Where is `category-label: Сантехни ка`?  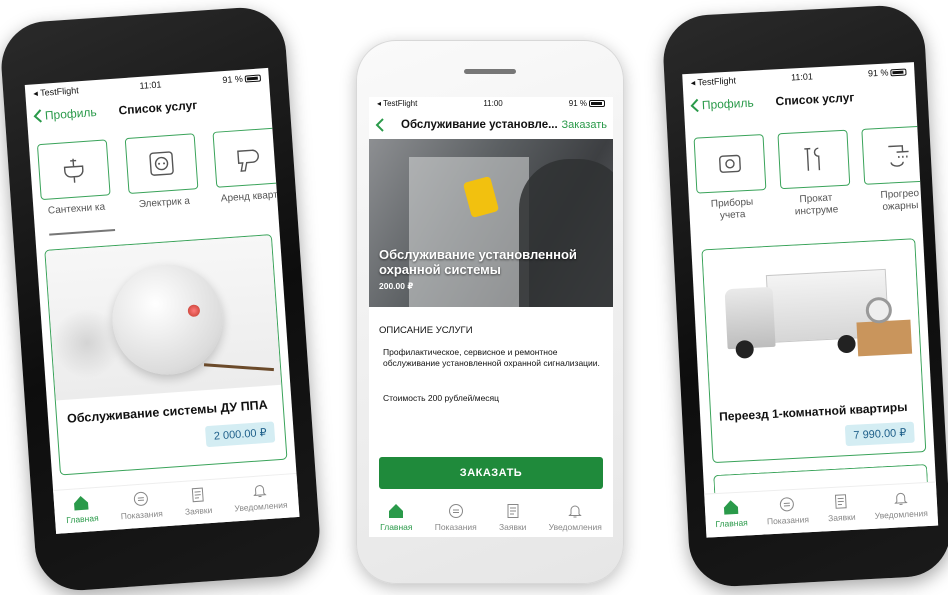 category-label: Сантехни ка is located at coordinates (76, 209).